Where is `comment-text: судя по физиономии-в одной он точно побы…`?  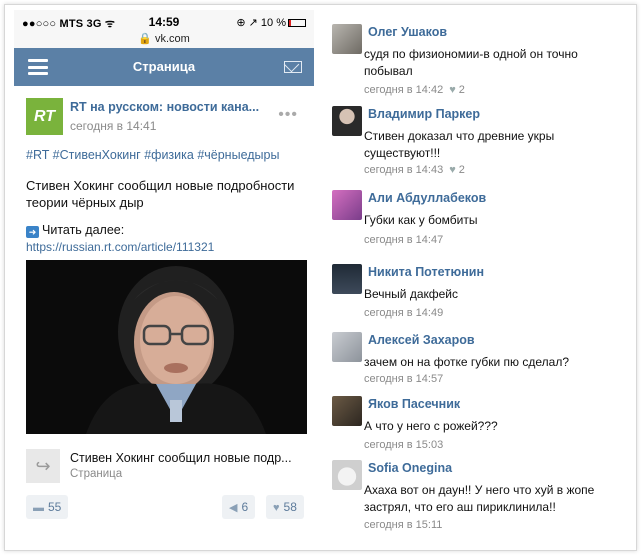
comment-text: судя по физиономии-в одной он точно побы… is located at coordinates (471, 62).